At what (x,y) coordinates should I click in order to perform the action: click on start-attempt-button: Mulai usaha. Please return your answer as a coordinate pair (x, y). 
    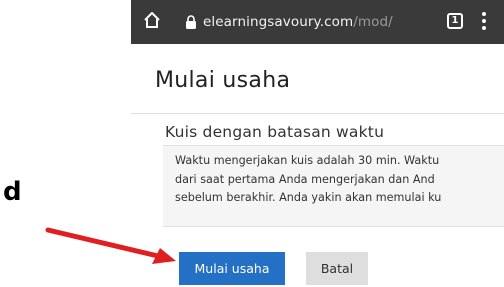
    Looking at the image, I should click on (232, 268).